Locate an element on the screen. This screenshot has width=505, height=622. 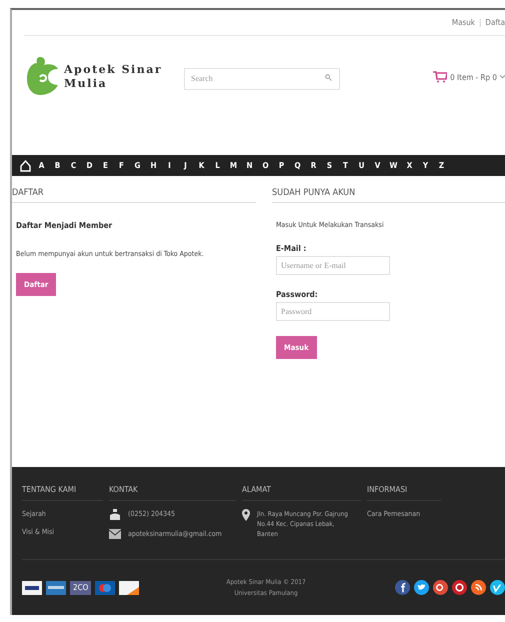
letter-link: D is located at coordinates (89, 165).